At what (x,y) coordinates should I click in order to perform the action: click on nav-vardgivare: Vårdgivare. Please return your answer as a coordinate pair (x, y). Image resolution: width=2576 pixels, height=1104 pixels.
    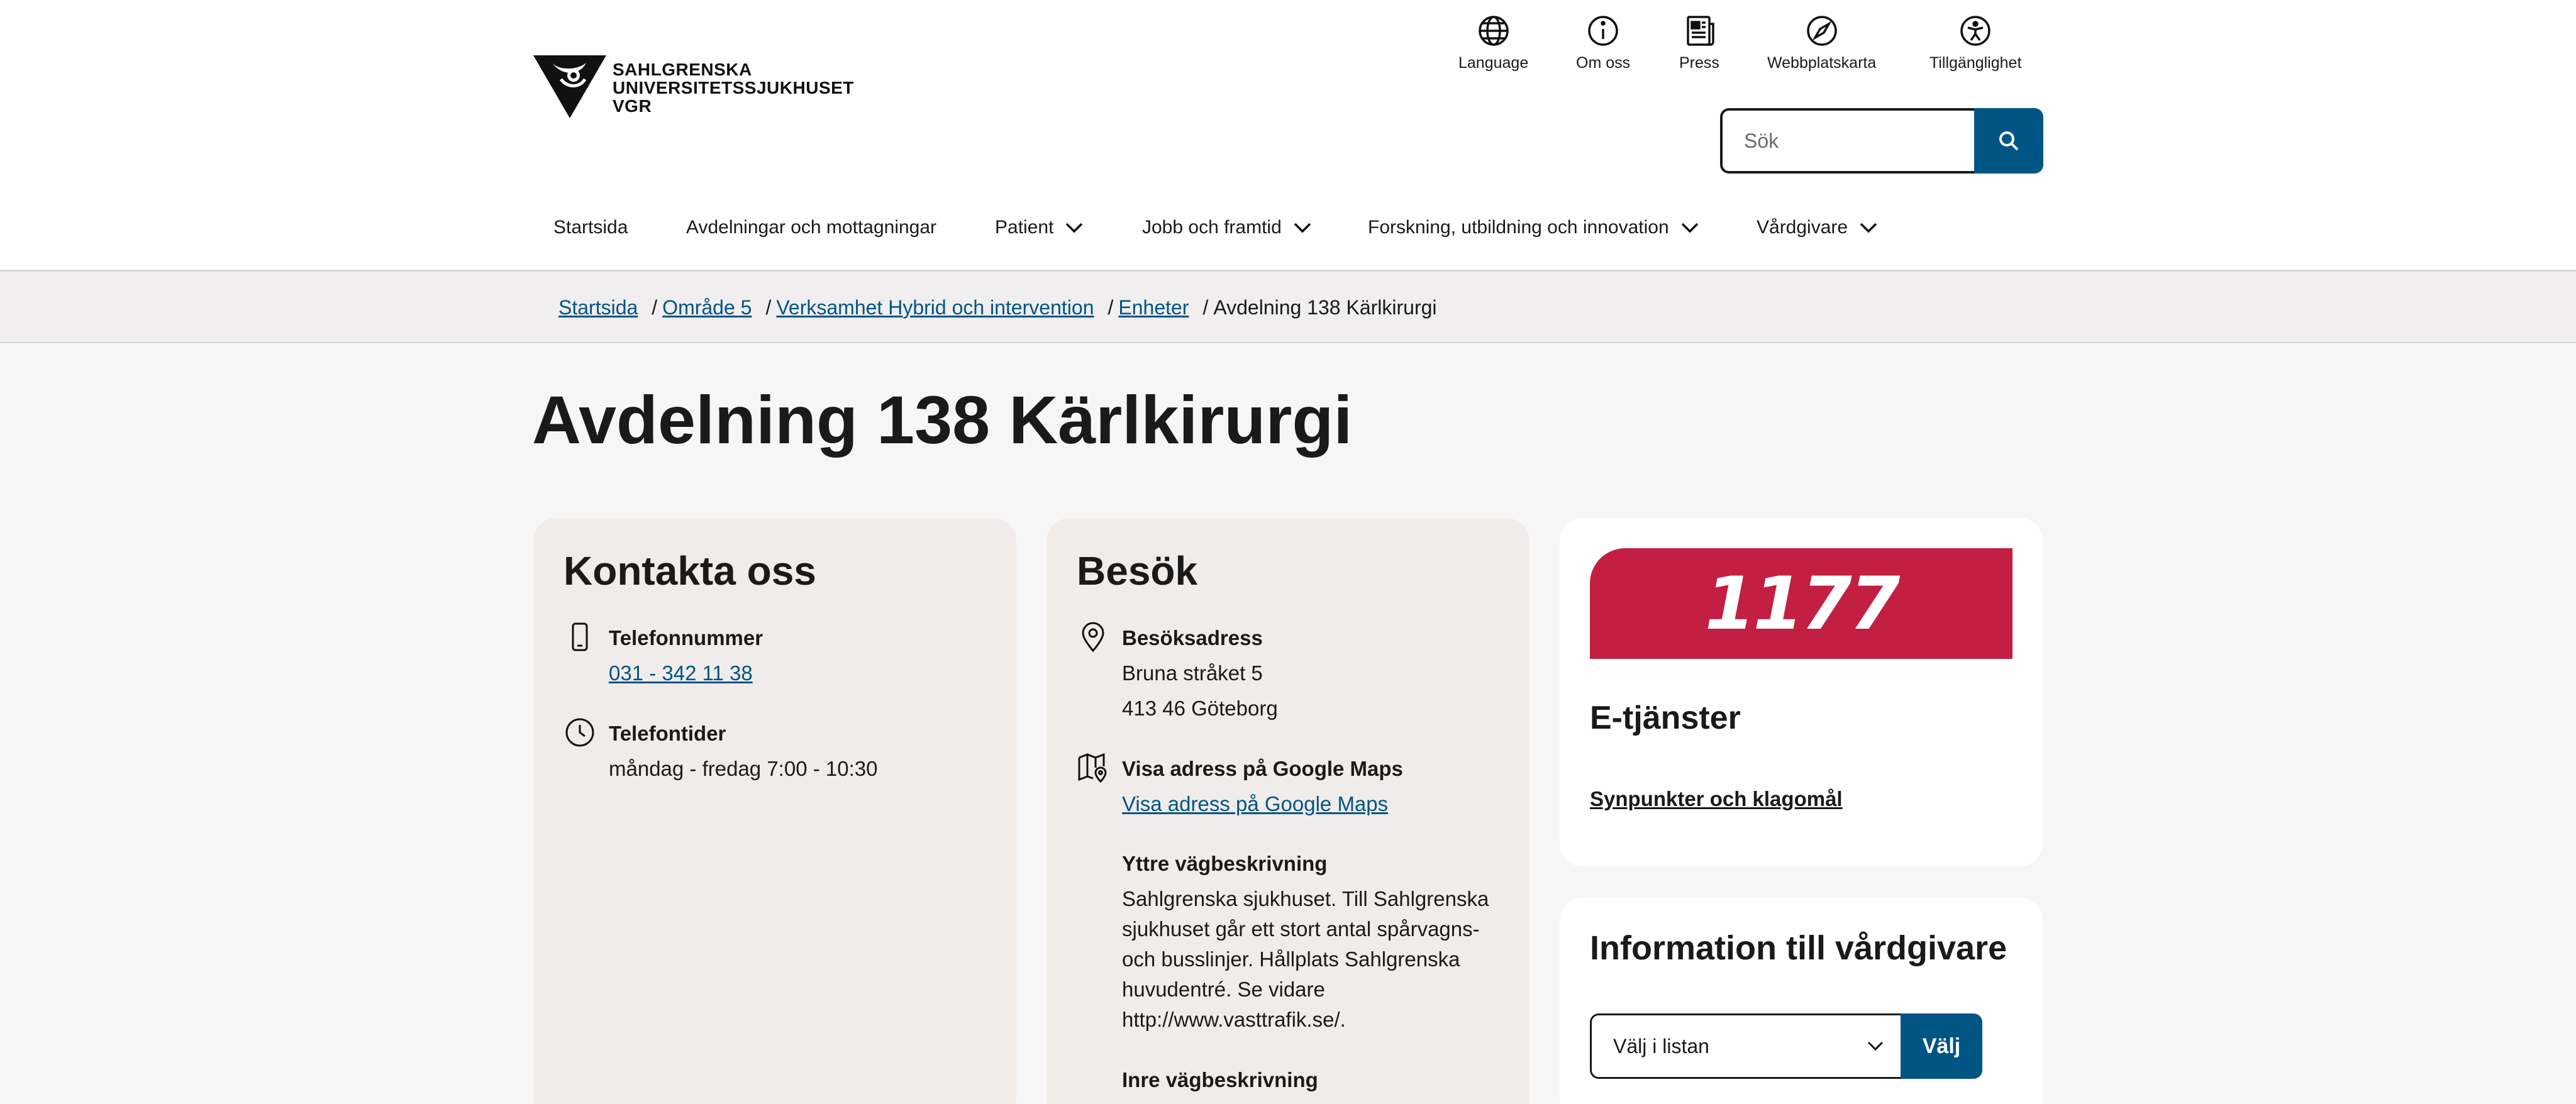
    Looking at the image, I should click on (1817, 227).